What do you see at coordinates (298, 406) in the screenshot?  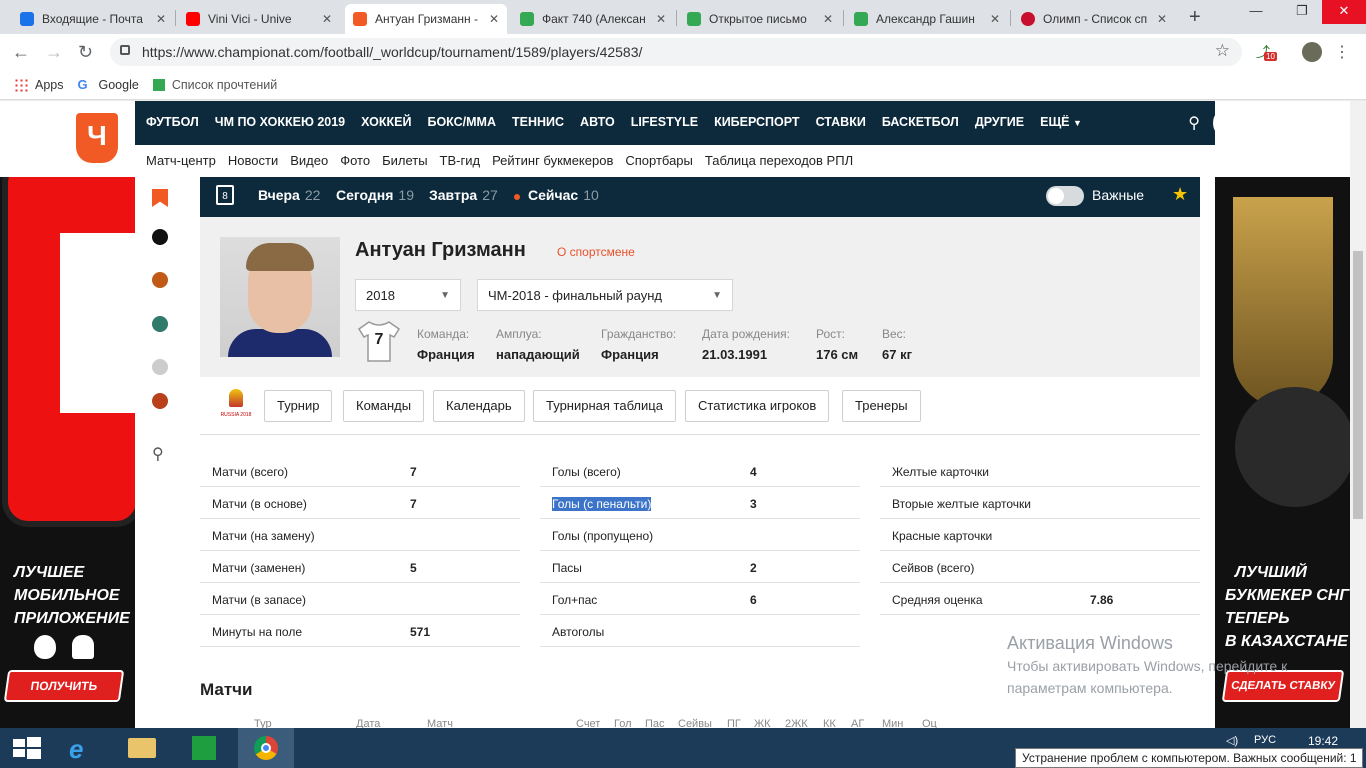 I see `tournament-button: Турнир` at bounding box center [298, 406].